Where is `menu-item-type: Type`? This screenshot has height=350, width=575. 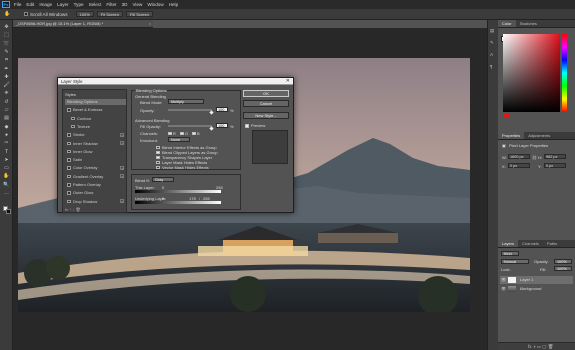
menu-item-type: Type is located at coordinates (79, 4).